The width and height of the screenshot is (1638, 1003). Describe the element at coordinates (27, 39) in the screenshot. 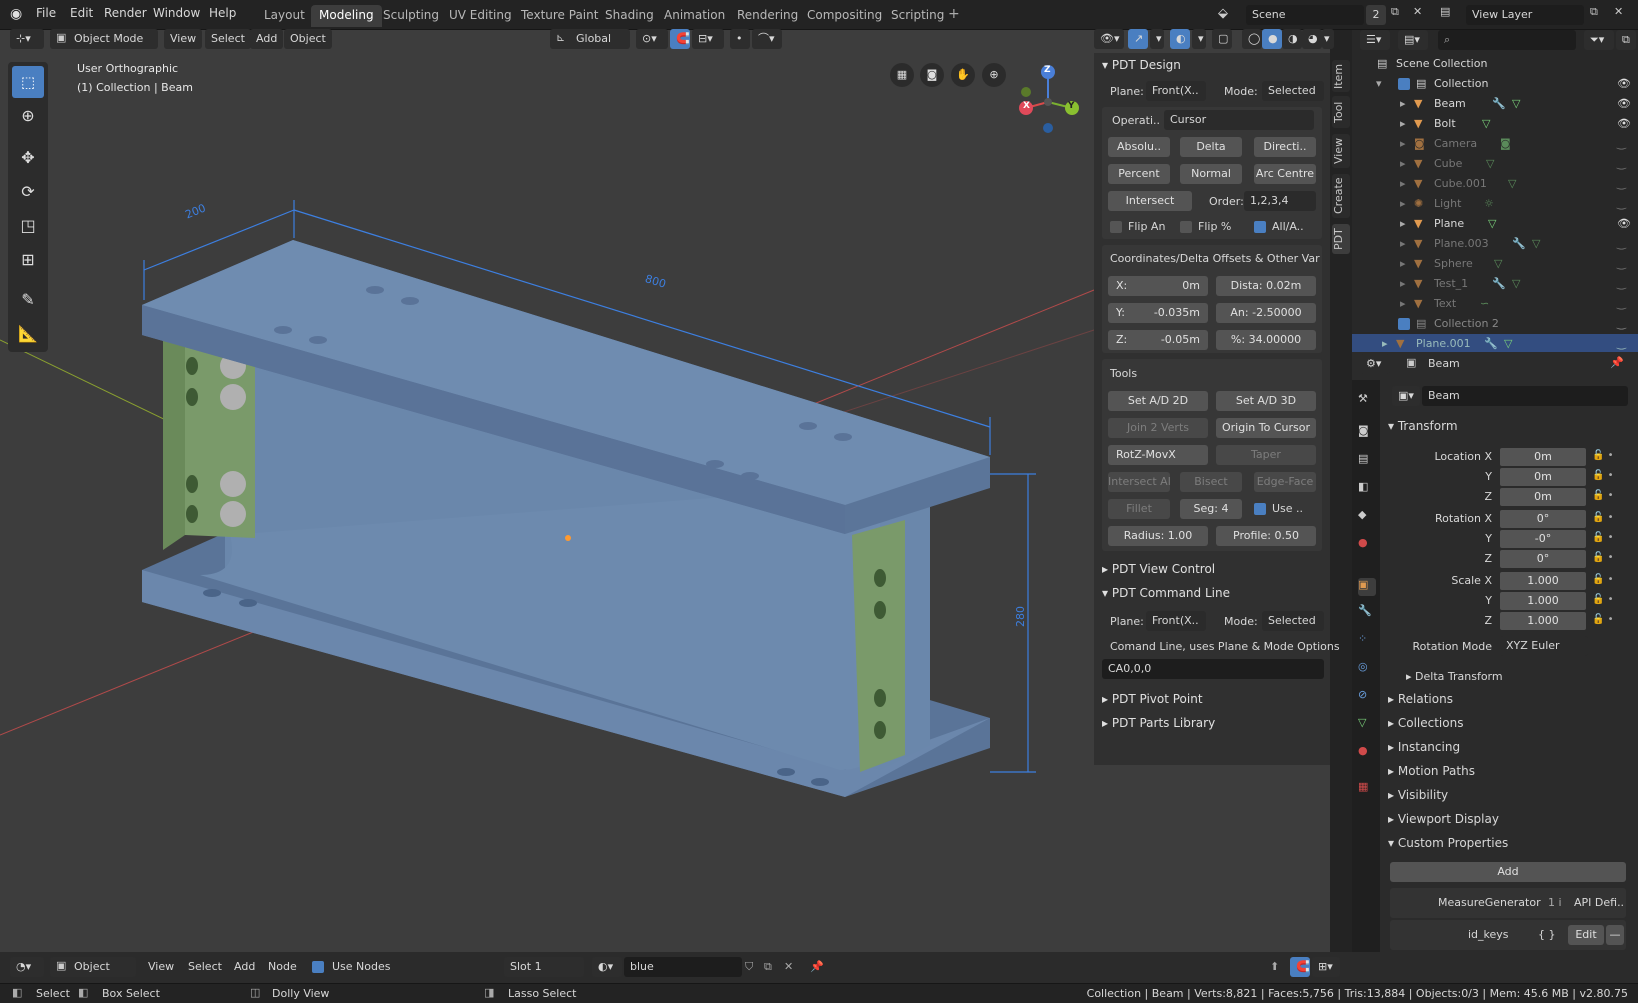

I see `editor-type-button: ⊹▾` at that location.